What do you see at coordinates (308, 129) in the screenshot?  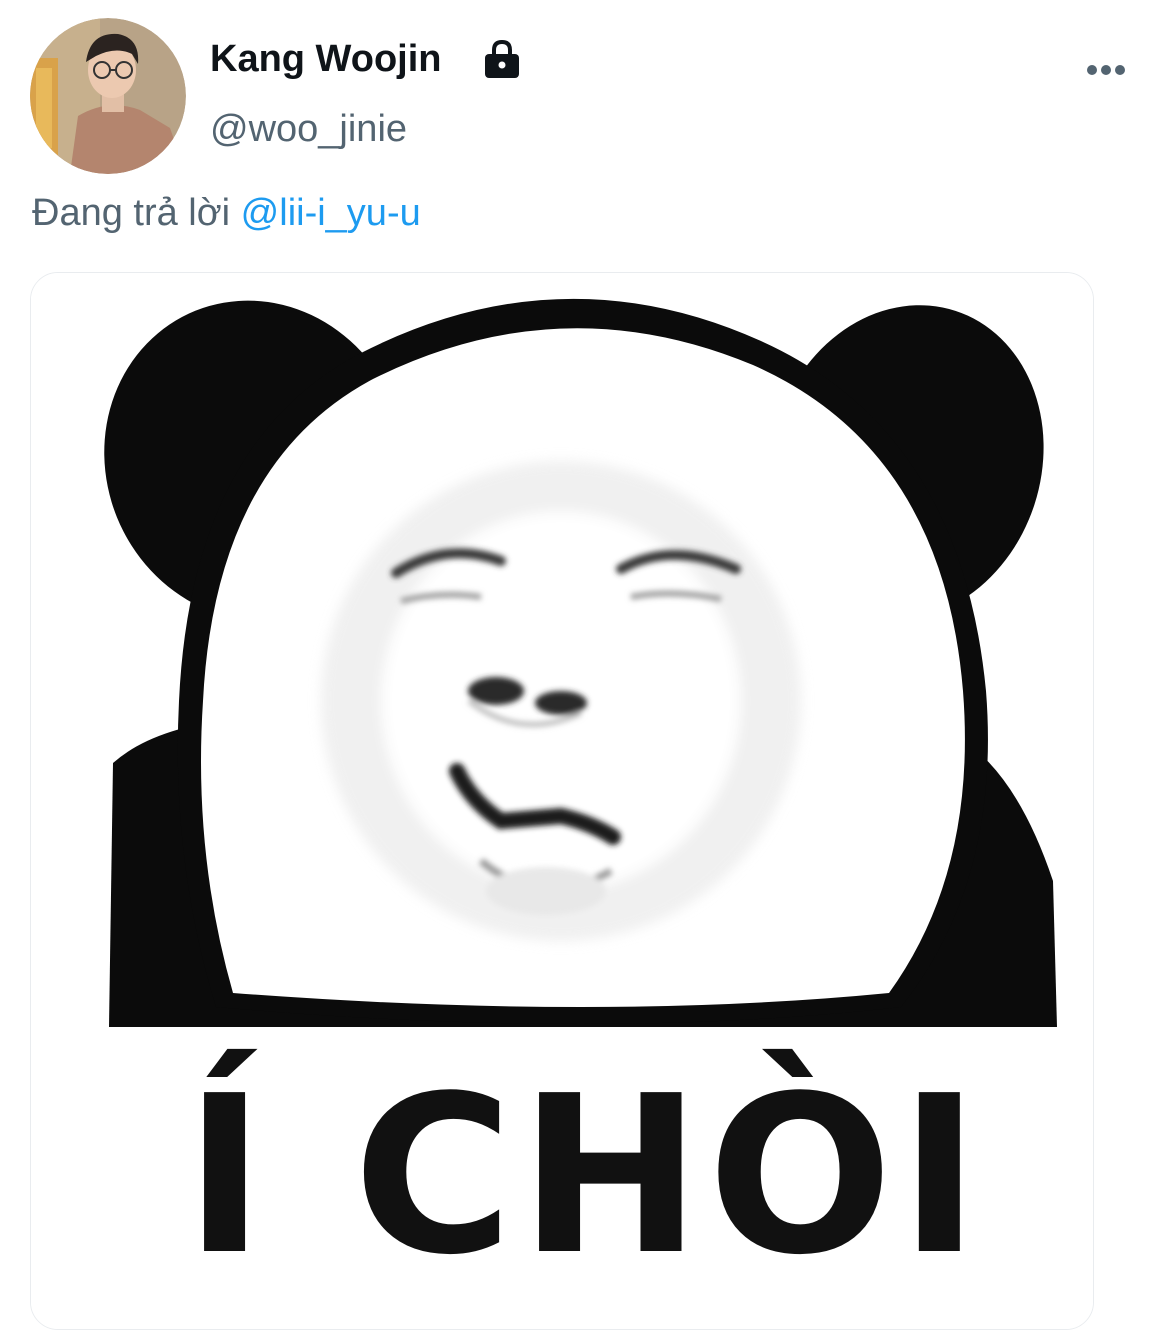 I see `author-handle: @woo_jinie` at bounding box center [308, 129].